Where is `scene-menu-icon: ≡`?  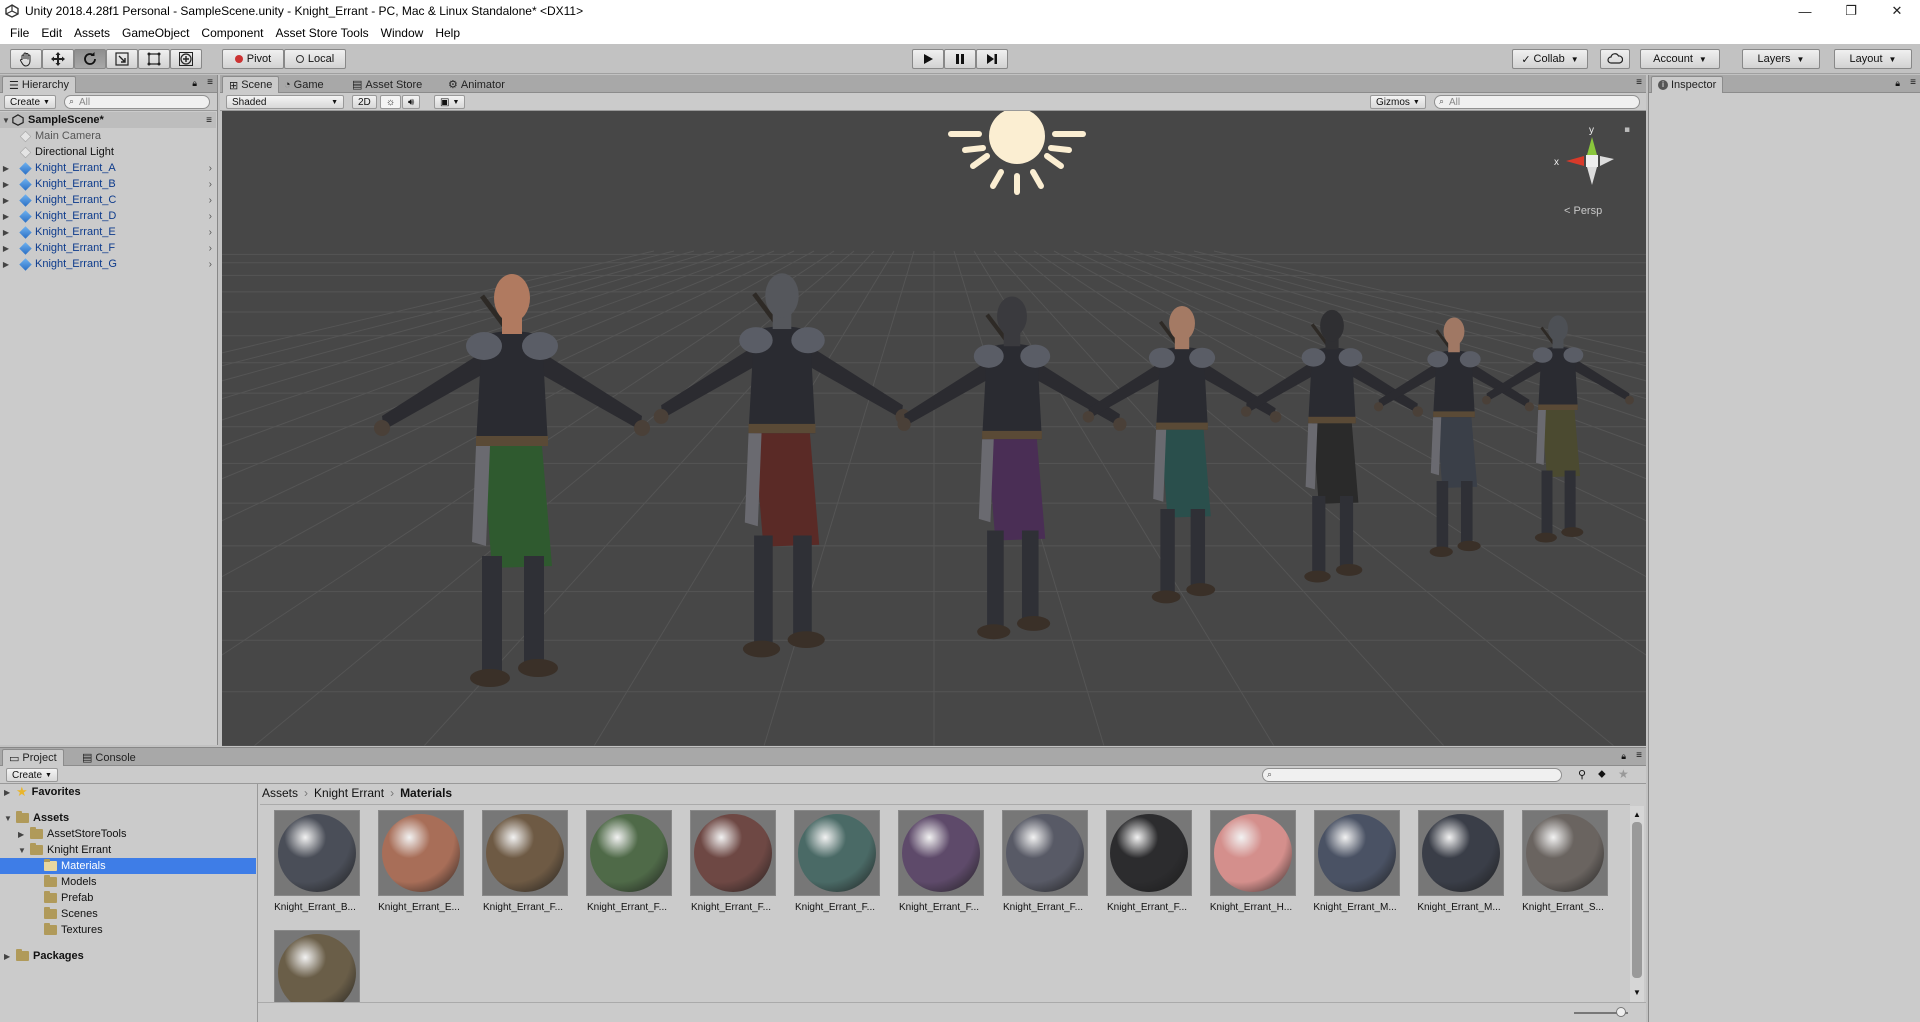
scene-menu-icon: ≡ is located at coordinates (209, 120).